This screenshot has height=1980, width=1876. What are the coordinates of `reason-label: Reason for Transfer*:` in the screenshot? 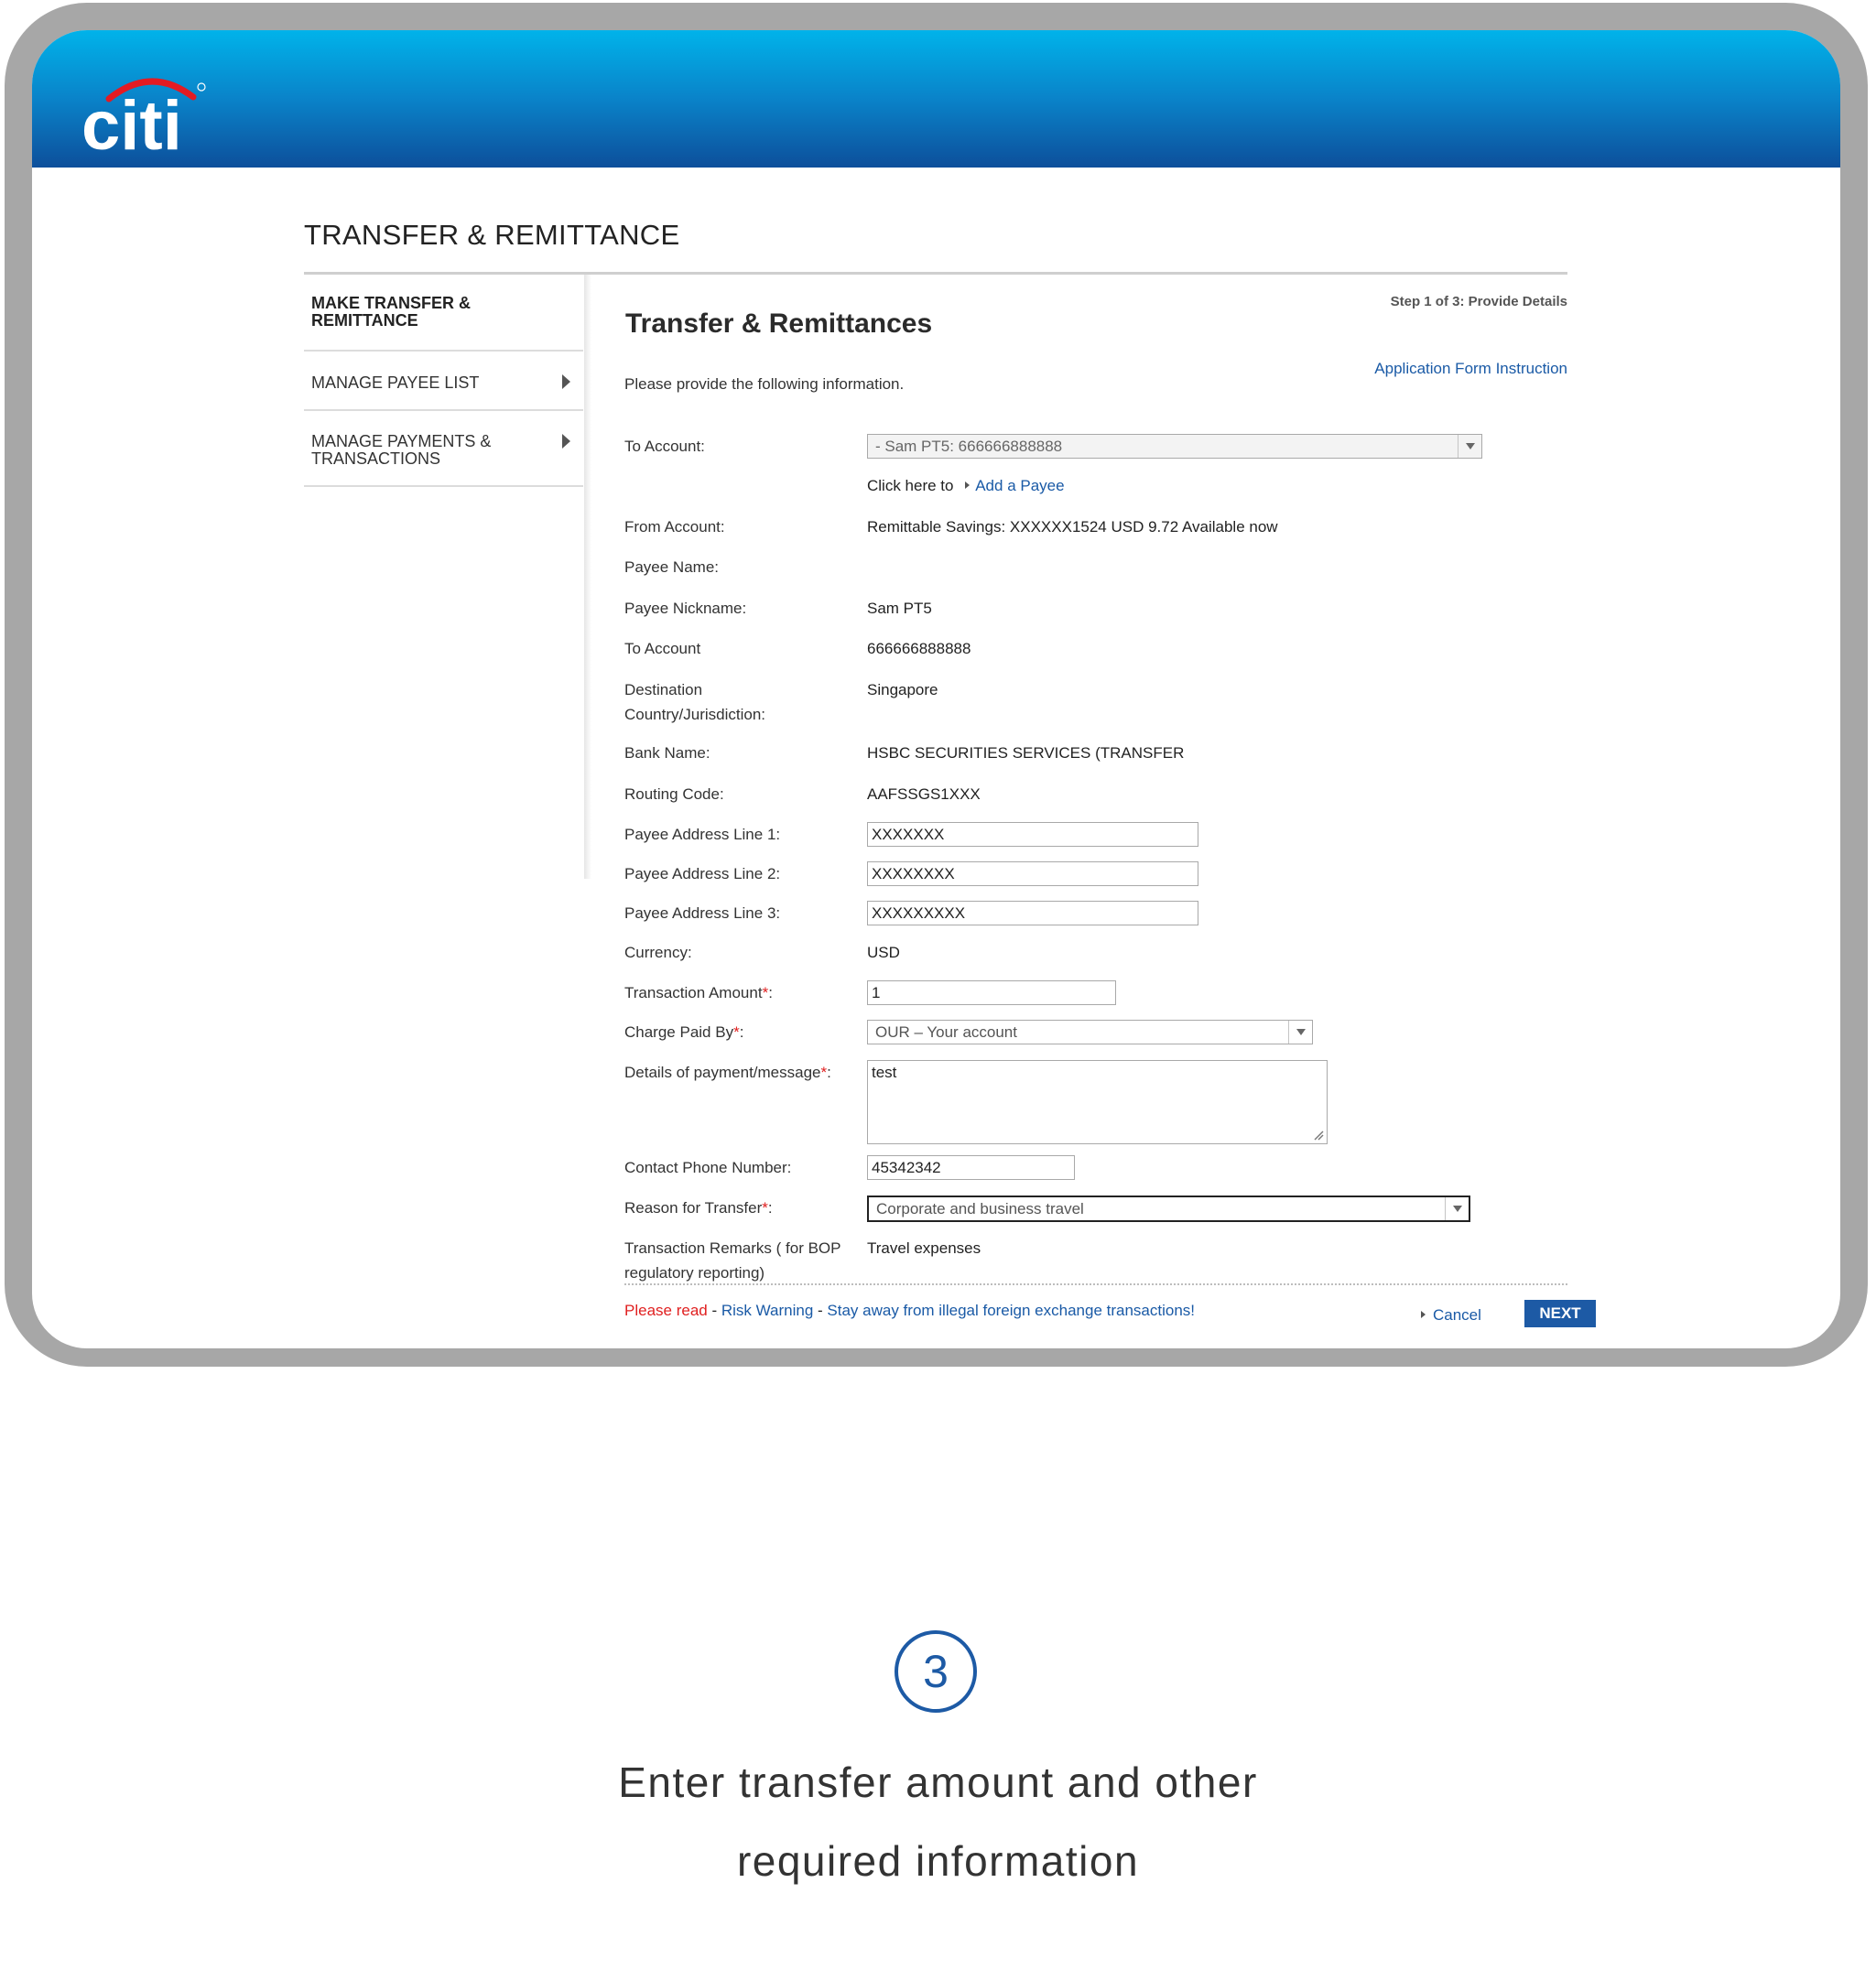 It's located at (698, 1208).